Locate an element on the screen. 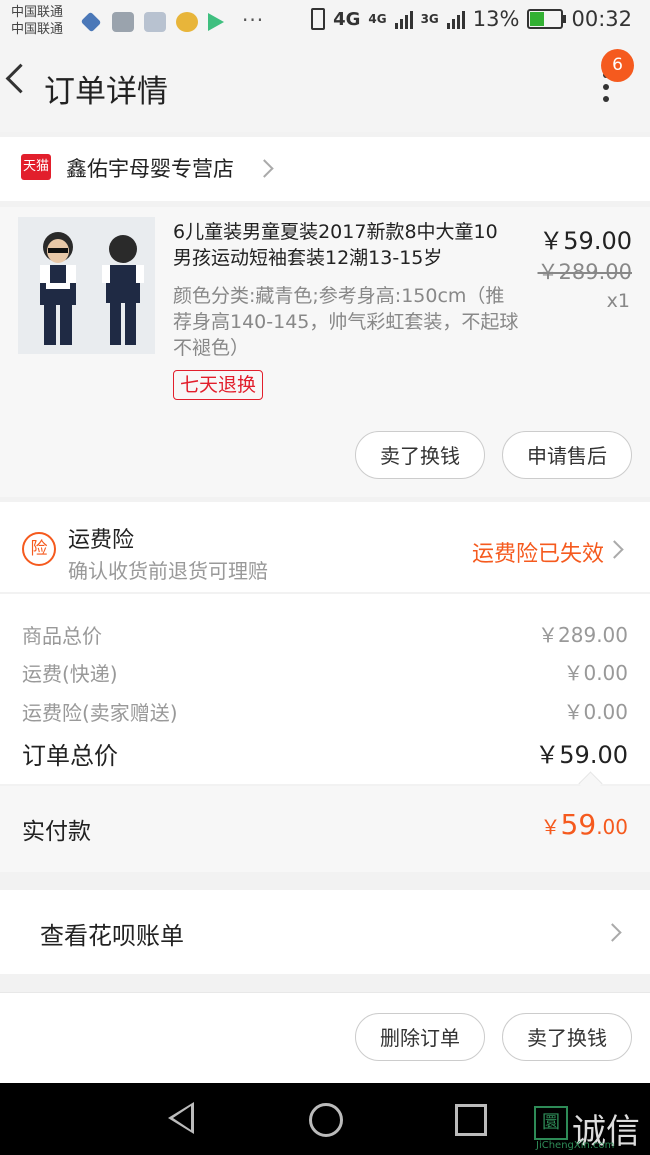 The image size is (650, 1155). notification-icons is located at coordinates (152, 22).